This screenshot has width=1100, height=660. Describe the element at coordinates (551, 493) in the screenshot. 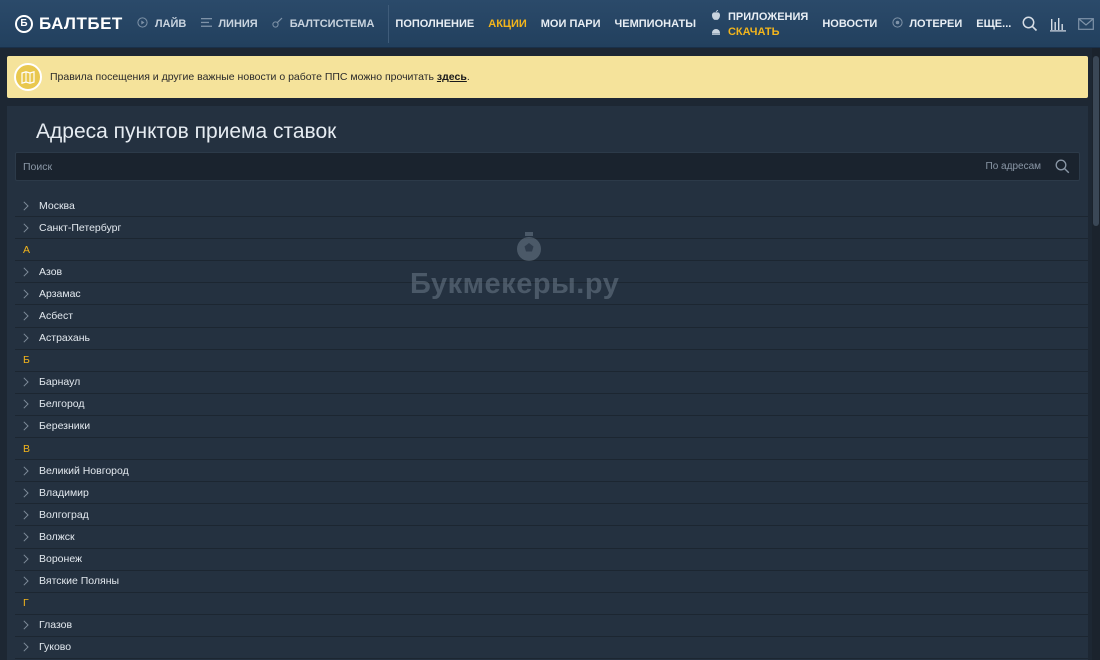

I see `city-row: Владимир` at that location.